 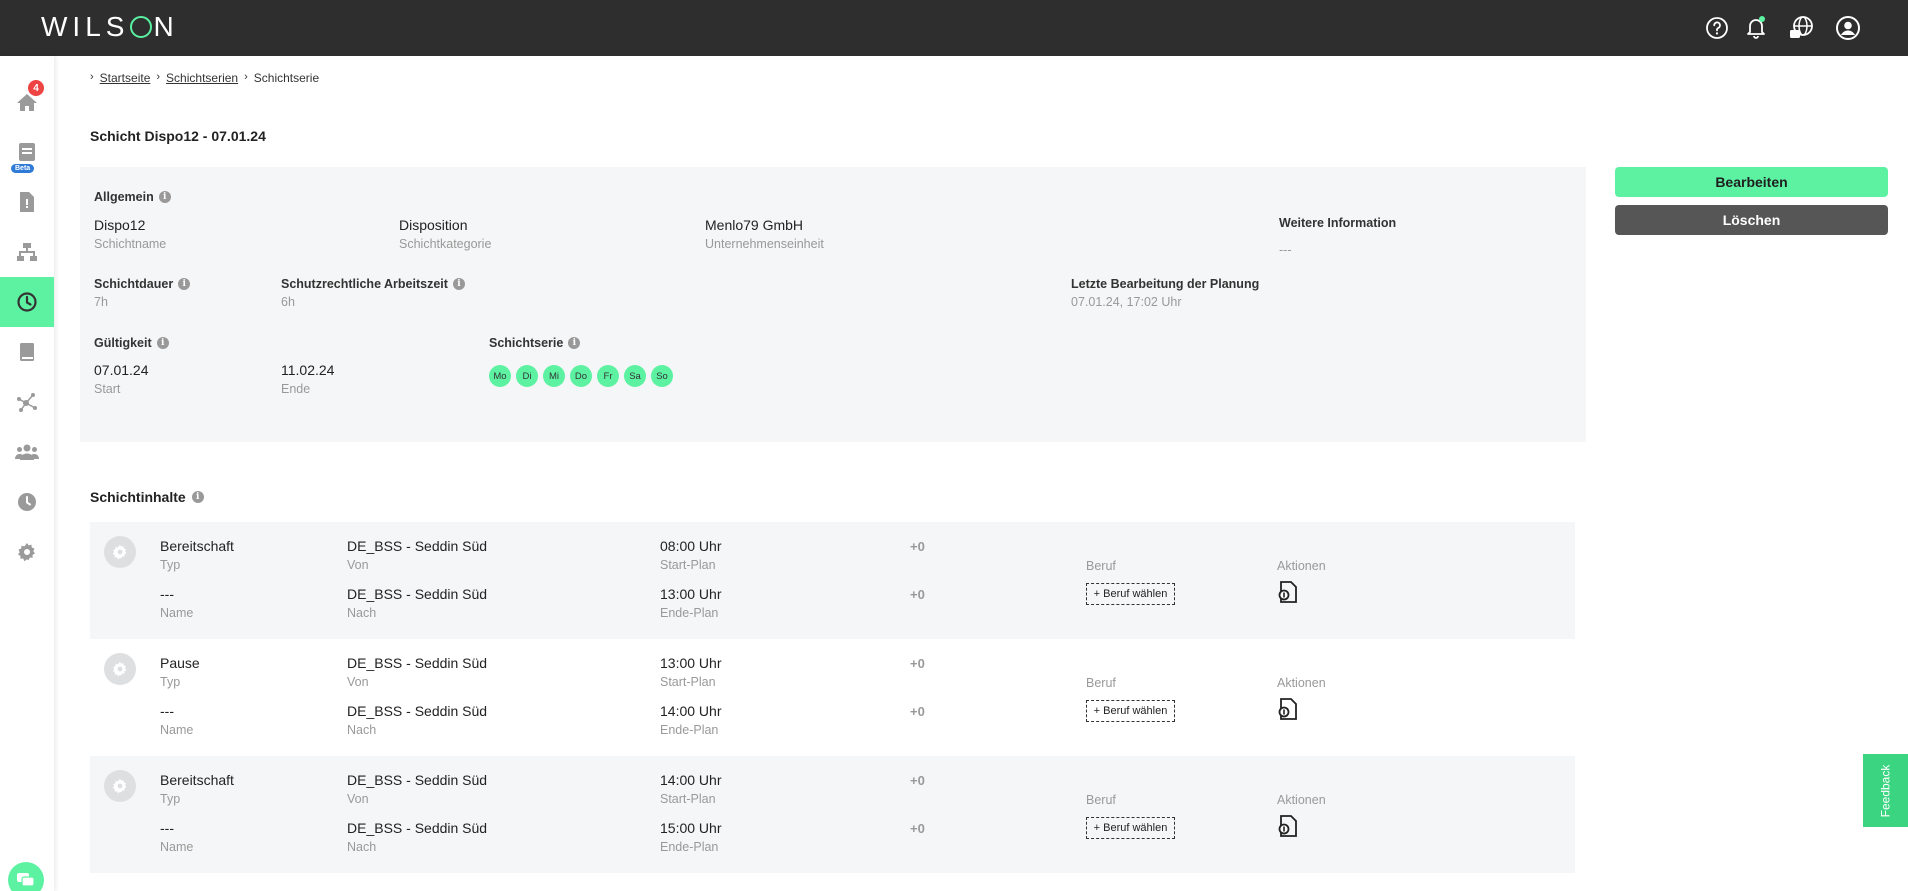 I want to click on sidebar-item-settings, so click(x=27, y=552).